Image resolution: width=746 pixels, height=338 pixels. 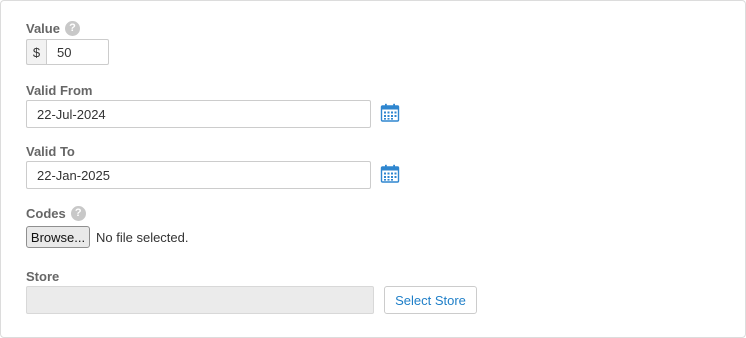 I want to click on valid-to-label: Valid To, so click(x=50, y=151).